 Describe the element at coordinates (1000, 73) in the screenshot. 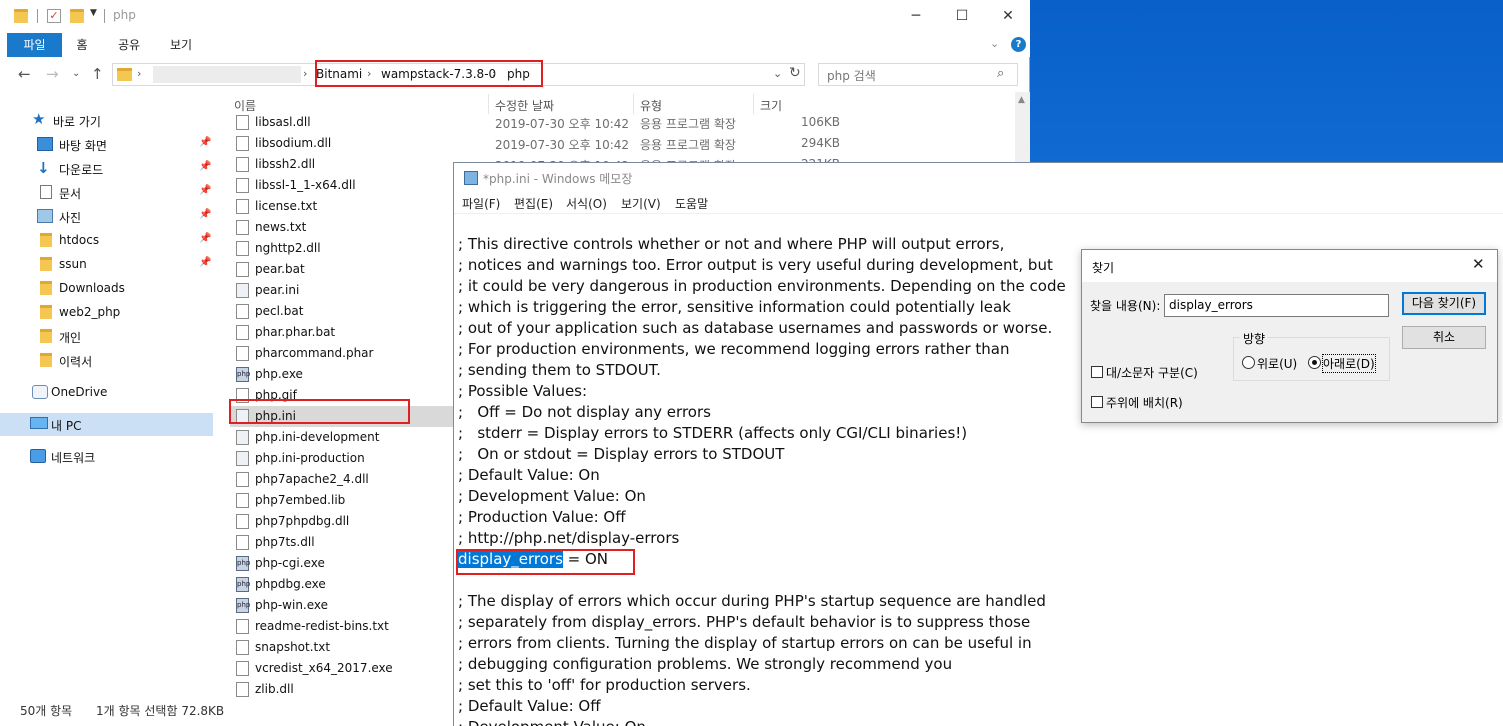

I see `search-icon: ⌕` at that location.